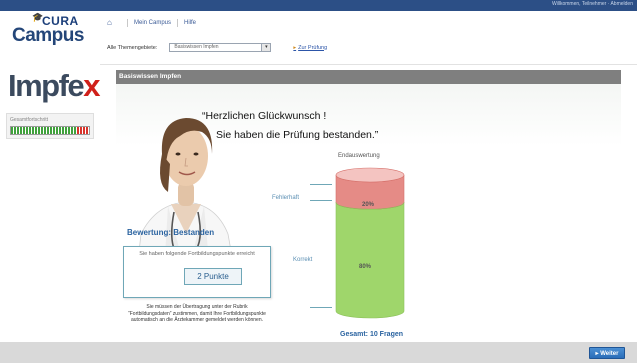  Describe the element at coordinates (609, 354) in the screenshot. I see `weiter-label: Weiter` at that location.